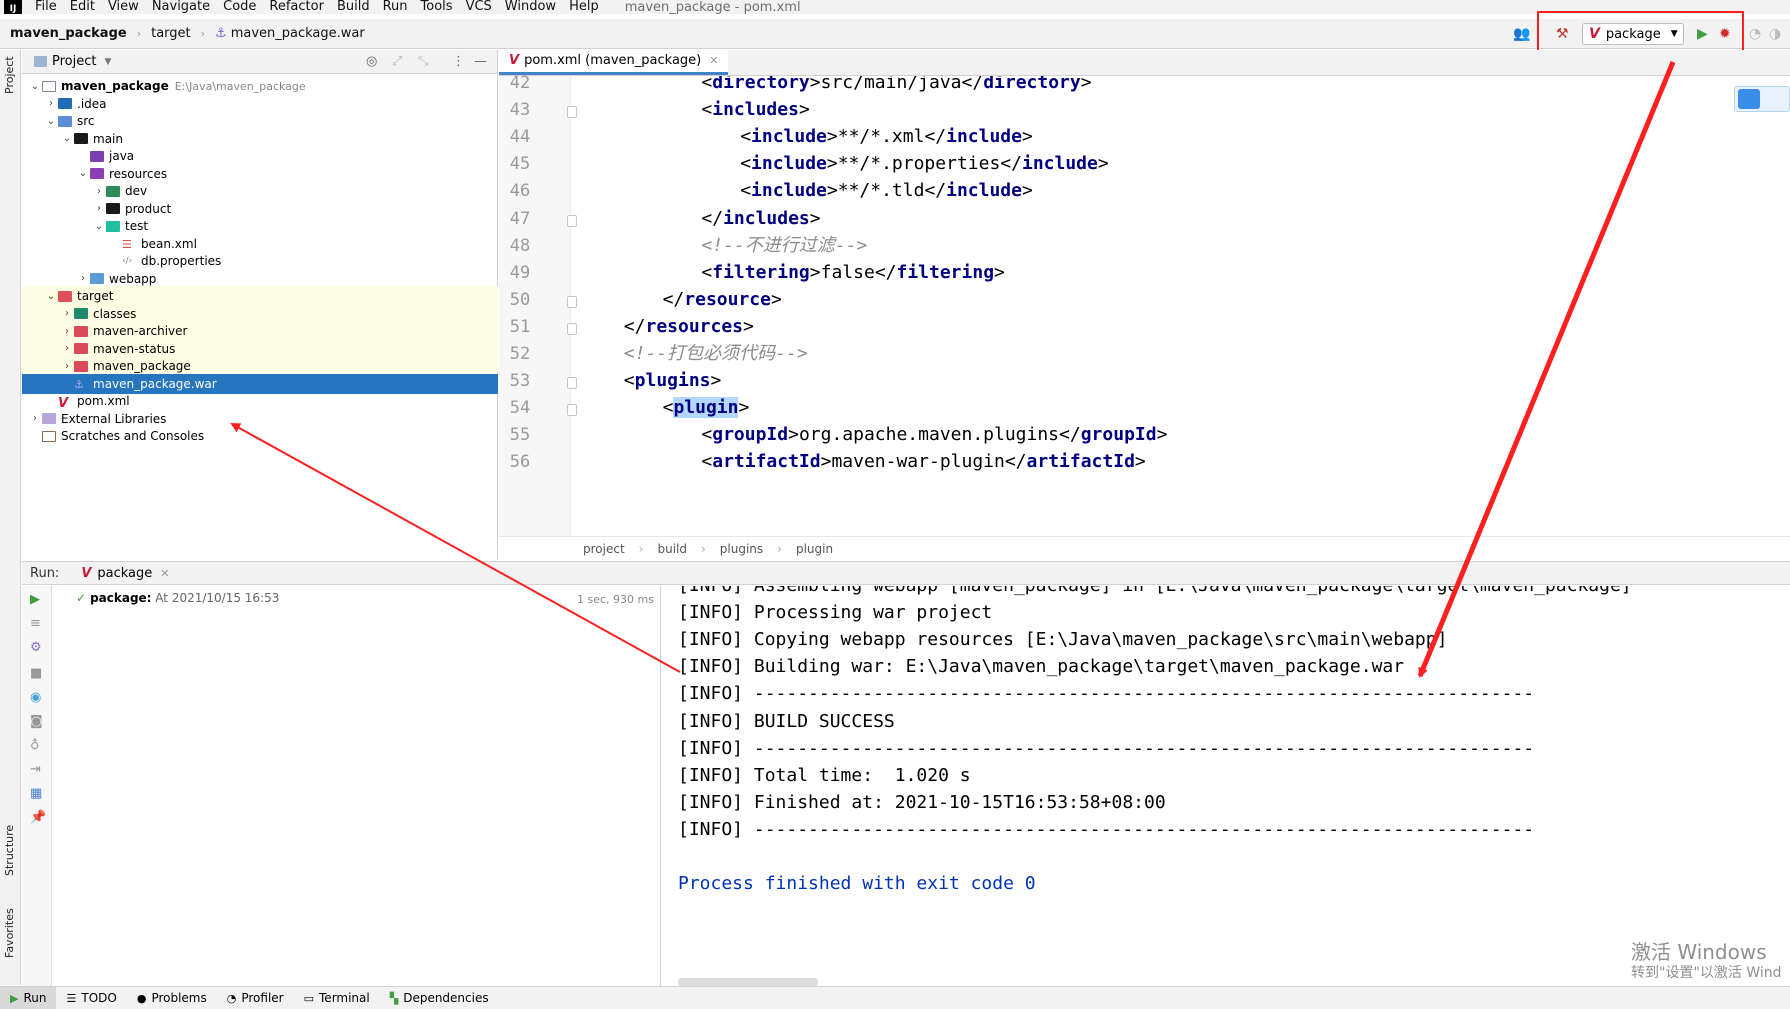  Describe the element at coordinates (530, 6) in the screenshot. I see `menu-window: Window` at that location.